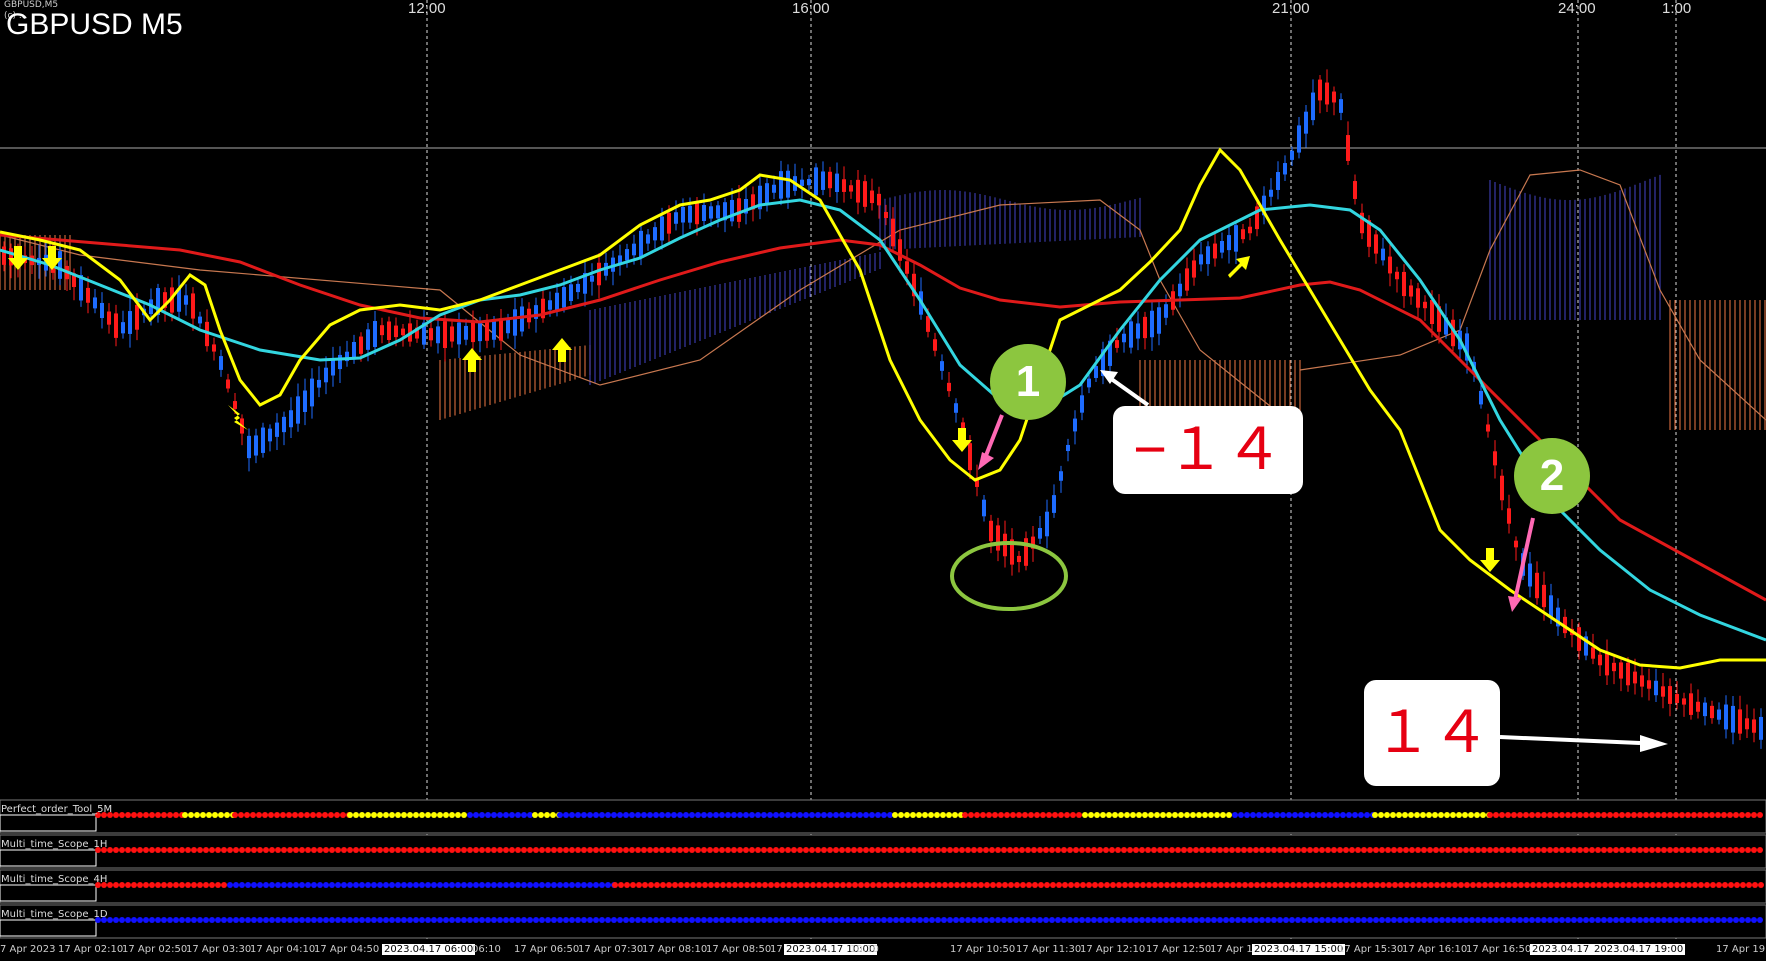 Image resolution: width=1766 pixels, height=961 pixels. What do you see at coordinates (1570, 740) in the screenshot?
I see `white-arrow-profit` at bounding box center [1570, 740].